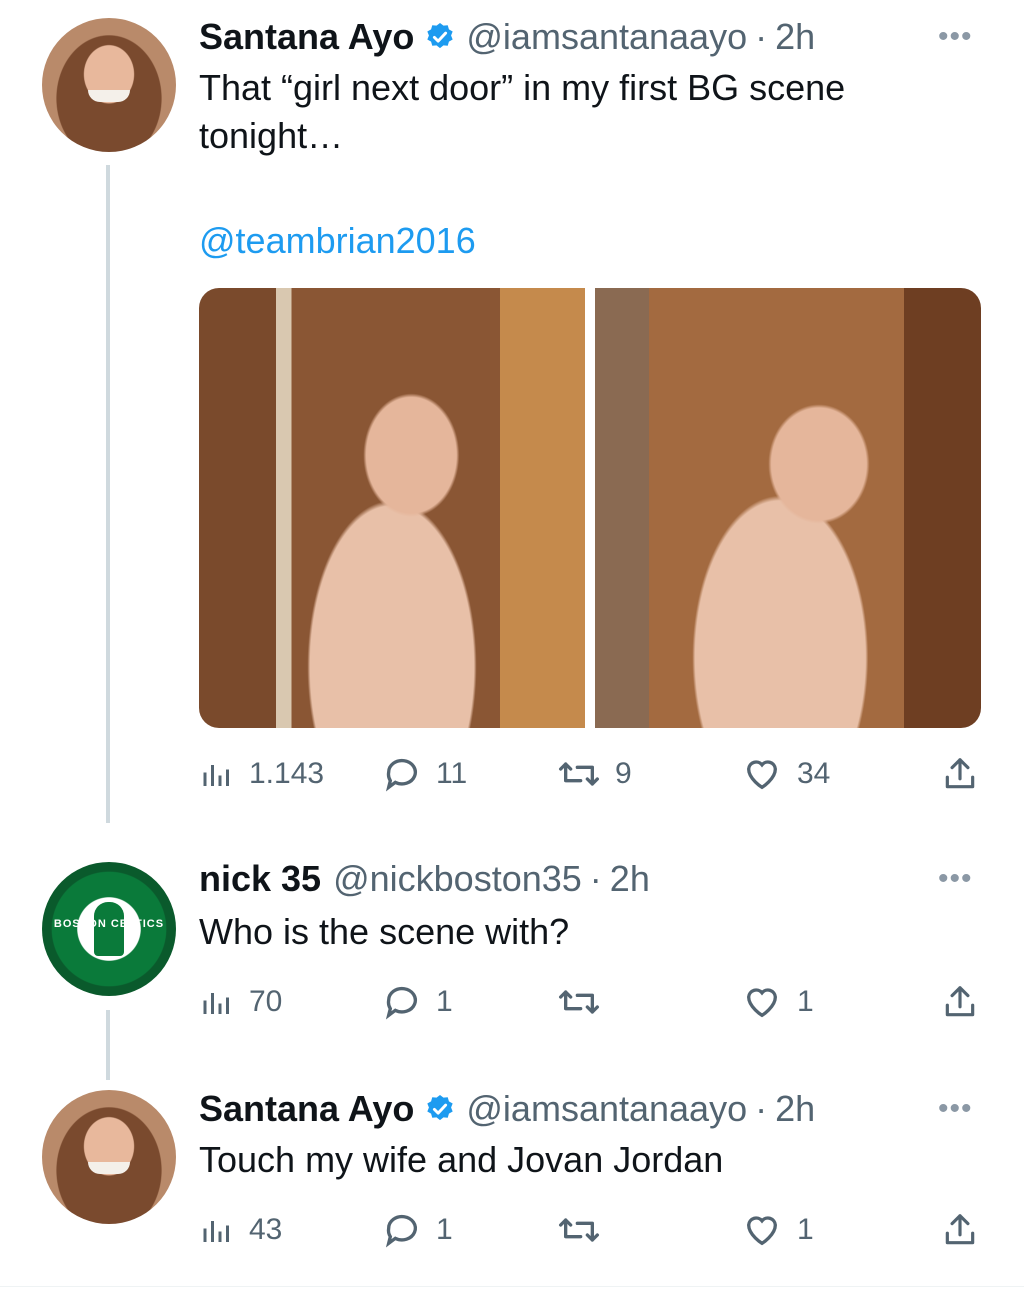 This screenshot has height=1292, width=1024. I want to click on selfie-photo-left, so click(392, 508).